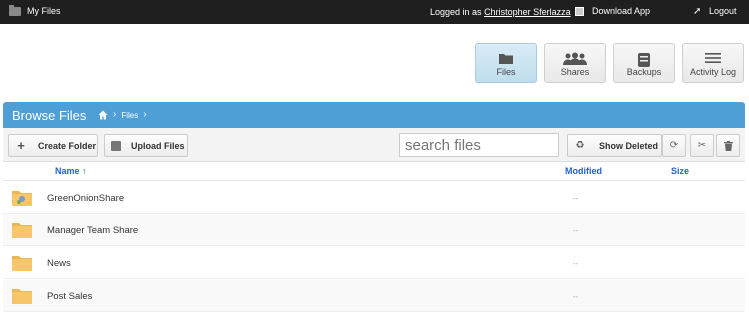 This screenshot has height=319, width=749. I want to click on scissors-icon: ✂, so click(702, 145).